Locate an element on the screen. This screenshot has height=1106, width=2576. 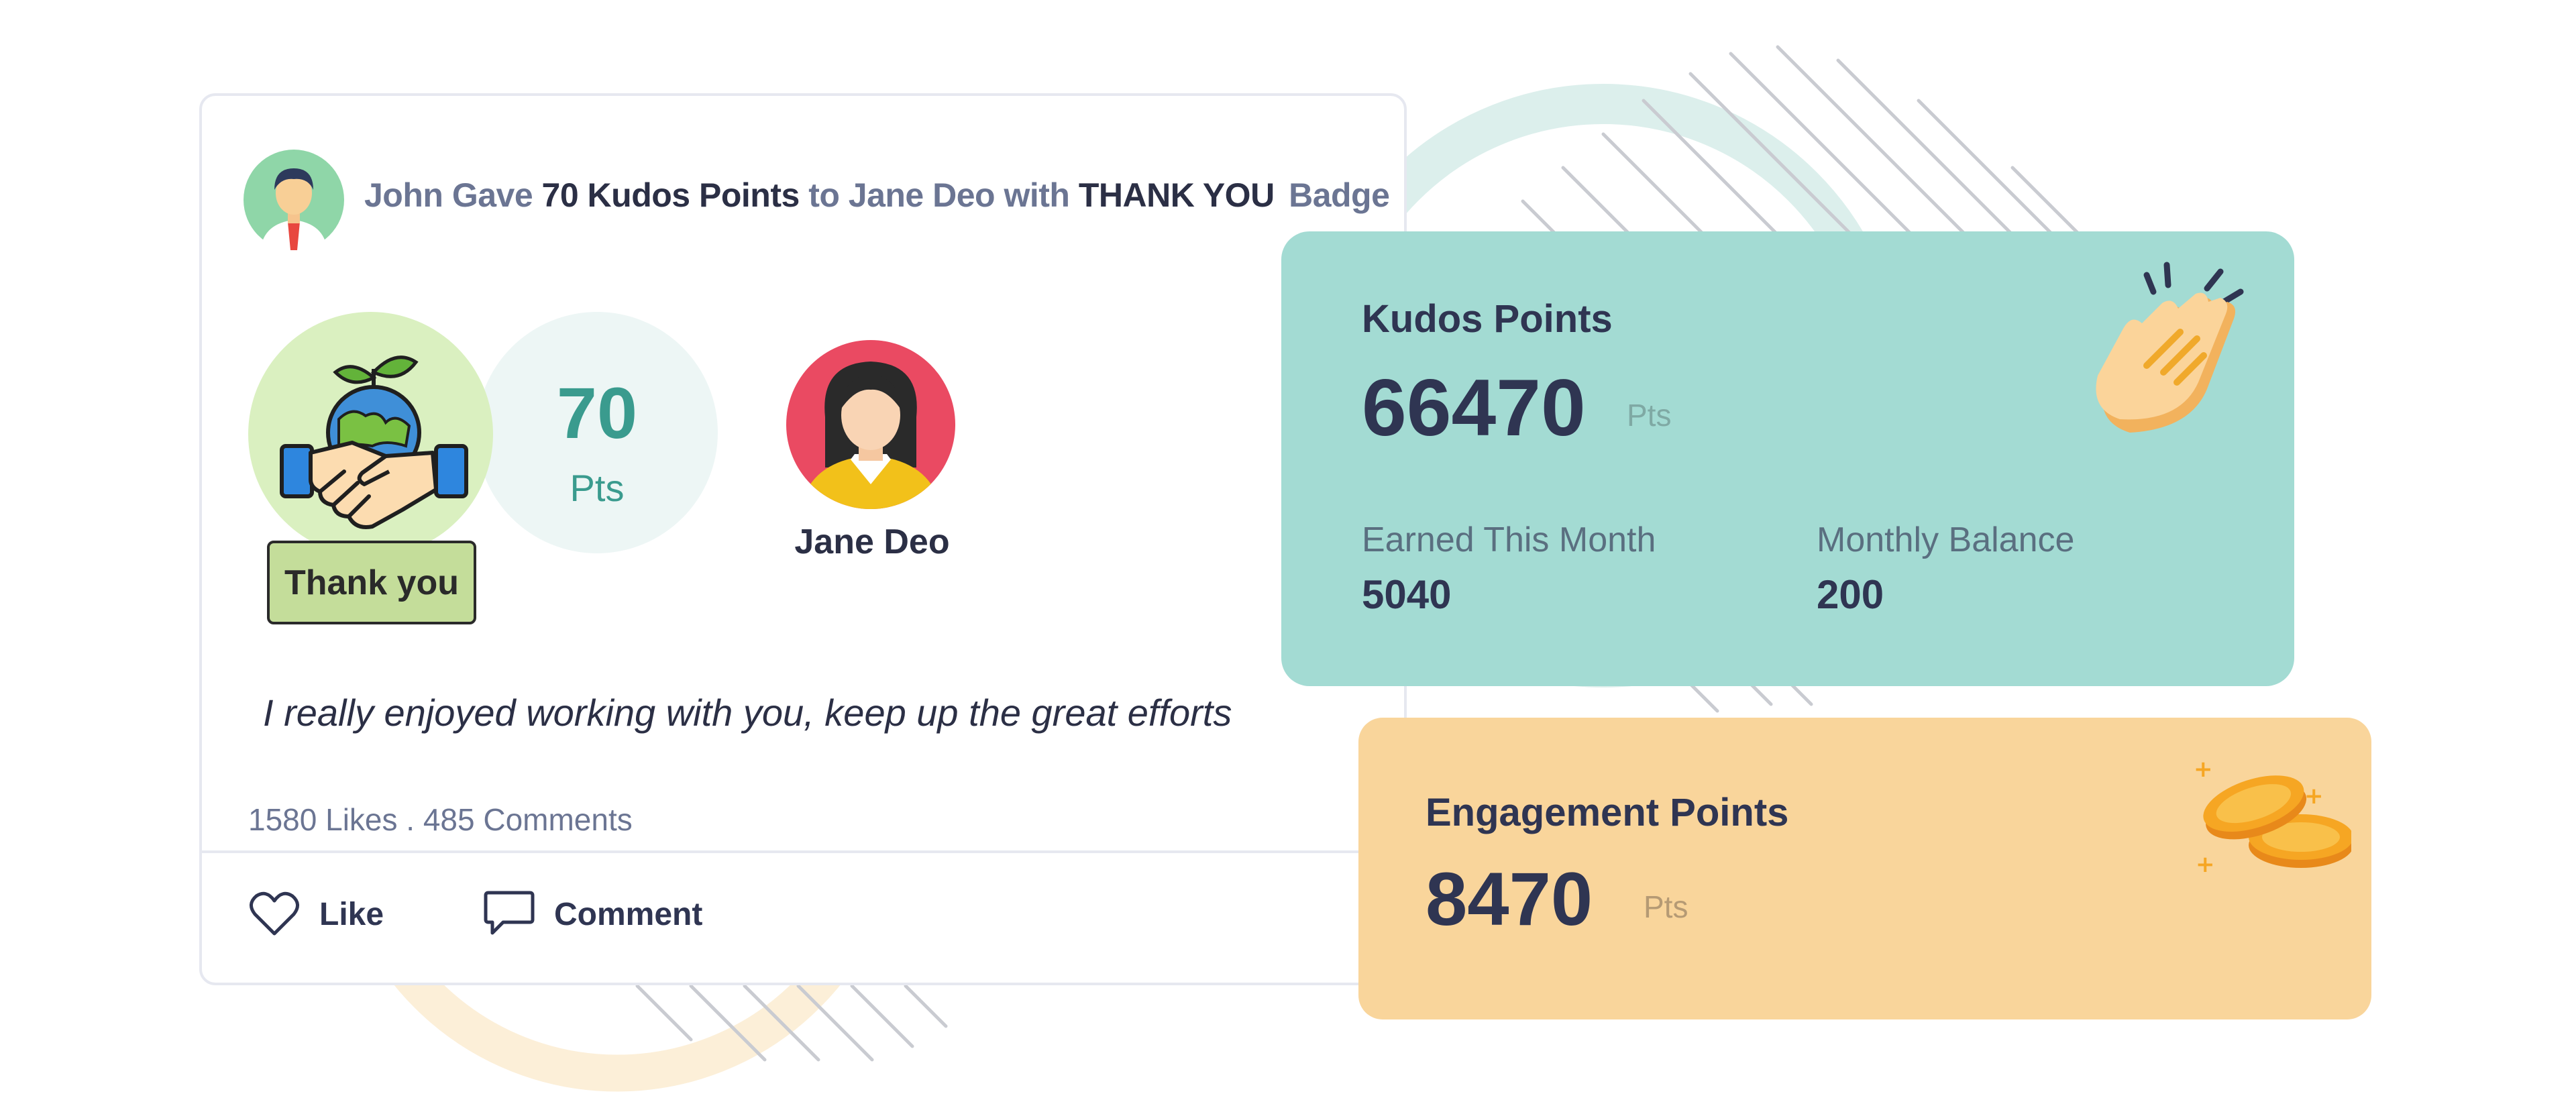
handshake-globe-icon is located at coordinates (374, 442).